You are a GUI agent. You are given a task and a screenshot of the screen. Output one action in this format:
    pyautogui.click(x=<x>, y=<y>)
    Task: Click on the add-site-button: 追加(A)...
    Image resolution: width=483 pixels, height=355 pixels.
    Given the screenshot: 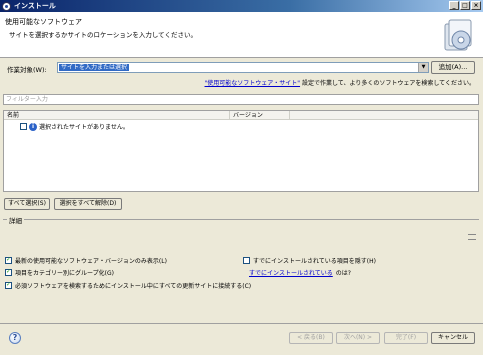 What is the action you would take?
    pyautogui.click(x=453, y=67)
    